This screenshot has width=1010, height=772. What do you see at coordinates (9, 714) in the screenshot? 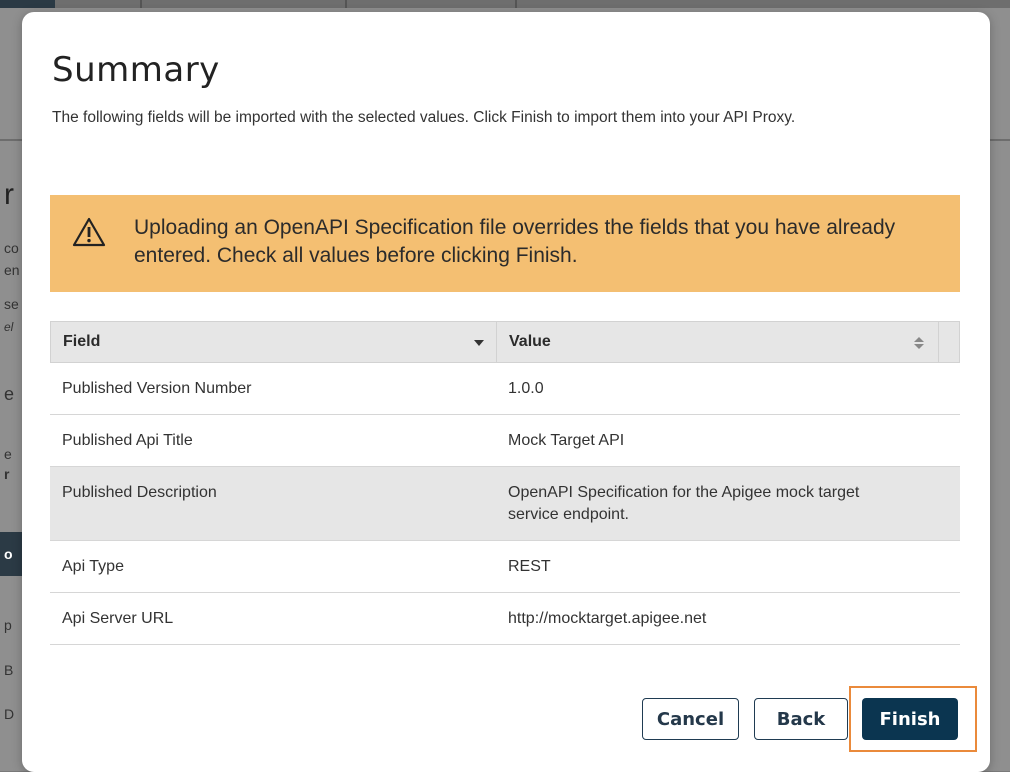
I see `background-text: D` at bounding box center [9, 714].